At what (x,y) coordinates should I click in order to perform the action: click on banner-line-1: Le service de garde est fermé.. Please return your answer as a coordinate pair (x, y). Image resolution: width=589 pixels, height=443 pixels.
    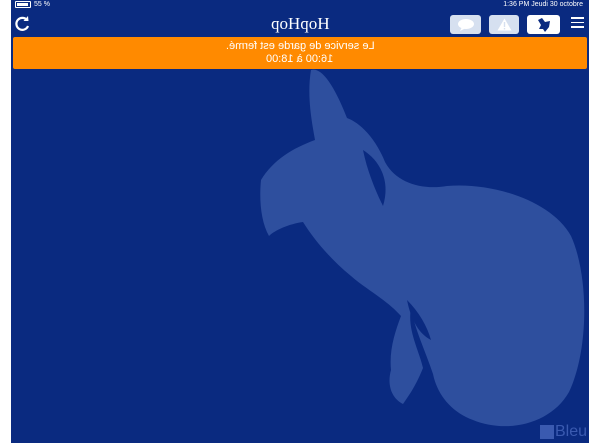
    Looking at the image, I should click on (300, 46).